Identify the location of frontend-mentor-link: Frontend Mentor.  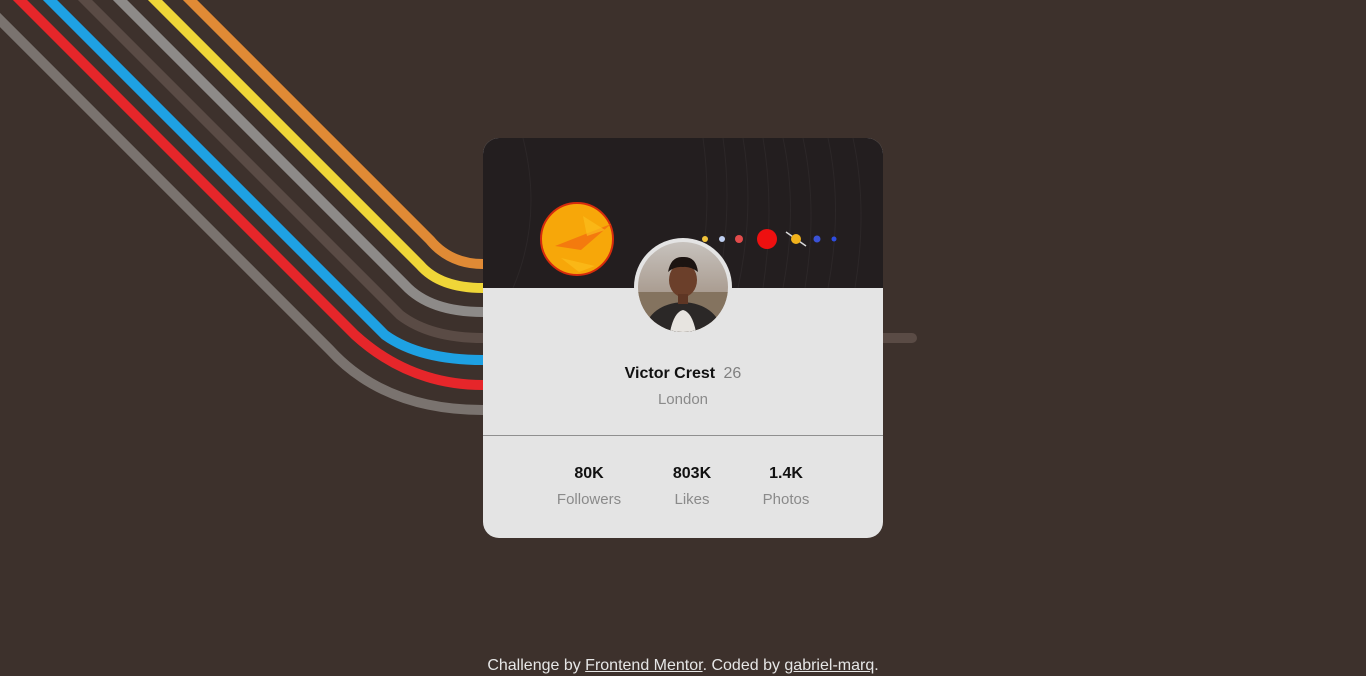
(643, 665).